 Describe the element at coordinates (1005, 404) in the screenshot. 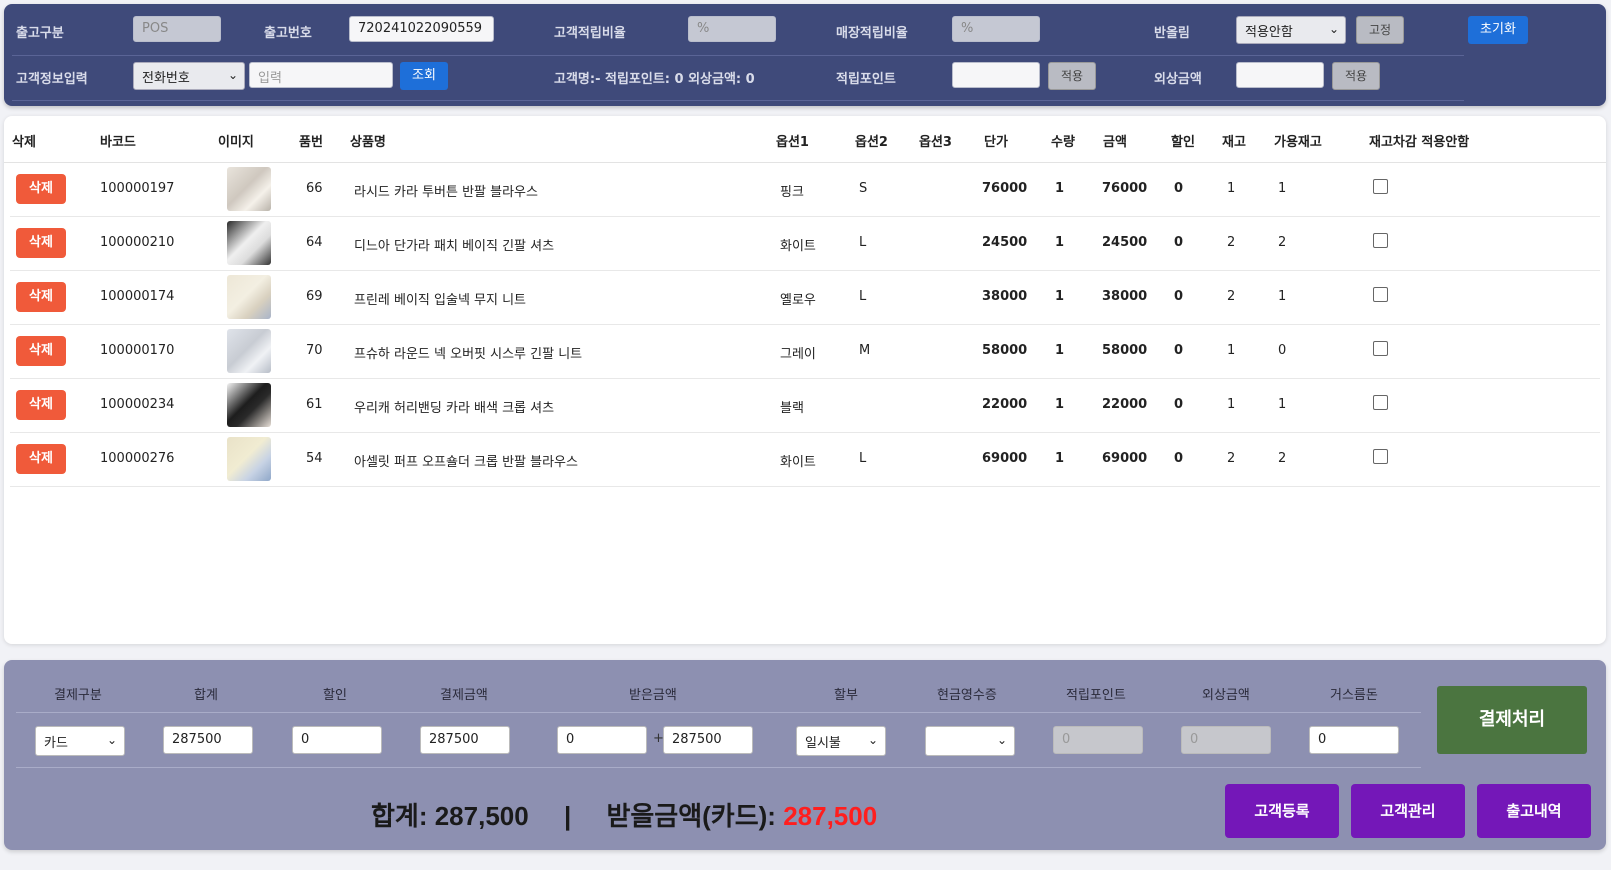

I see `price-cell: 22000` at that location.